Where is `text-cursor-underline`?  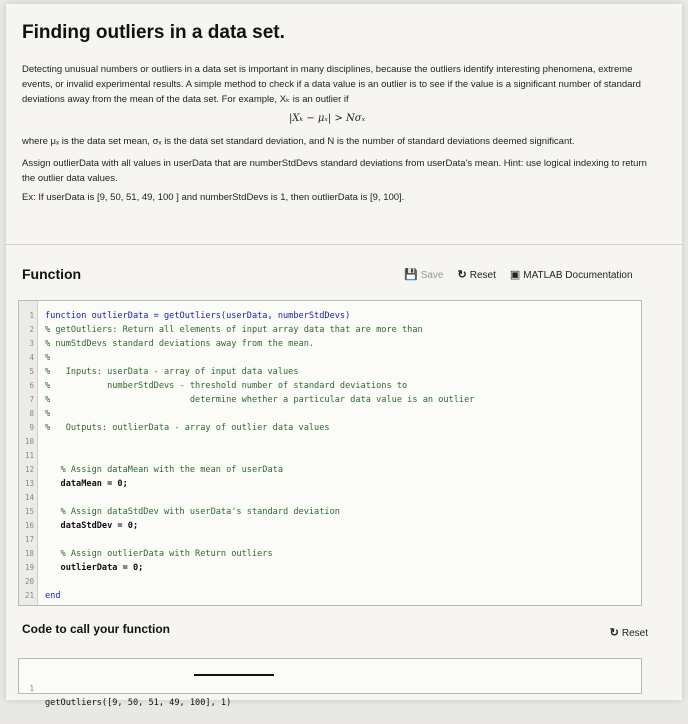
text-cursor-underline is located at coordinates (234, 675).